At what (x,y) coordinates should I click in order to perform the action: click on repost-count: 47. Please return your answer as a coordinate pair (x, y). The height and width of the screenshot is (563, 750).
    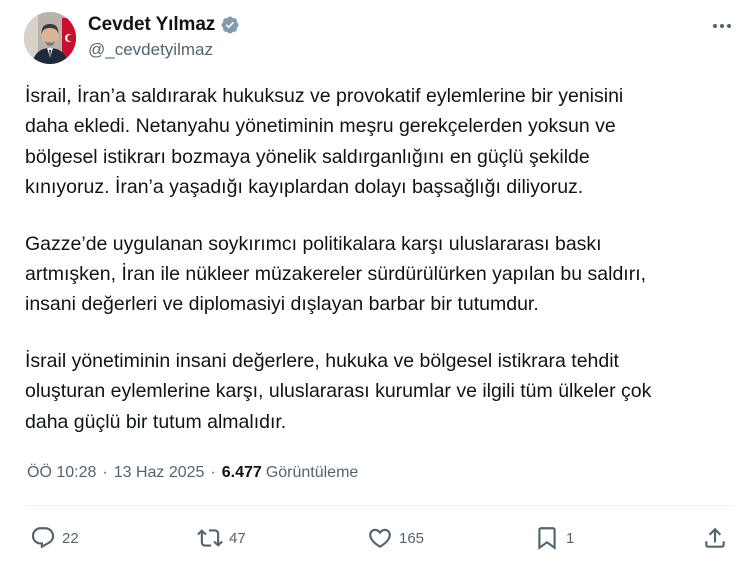
    Looking at the image, I should click on (237, 538).